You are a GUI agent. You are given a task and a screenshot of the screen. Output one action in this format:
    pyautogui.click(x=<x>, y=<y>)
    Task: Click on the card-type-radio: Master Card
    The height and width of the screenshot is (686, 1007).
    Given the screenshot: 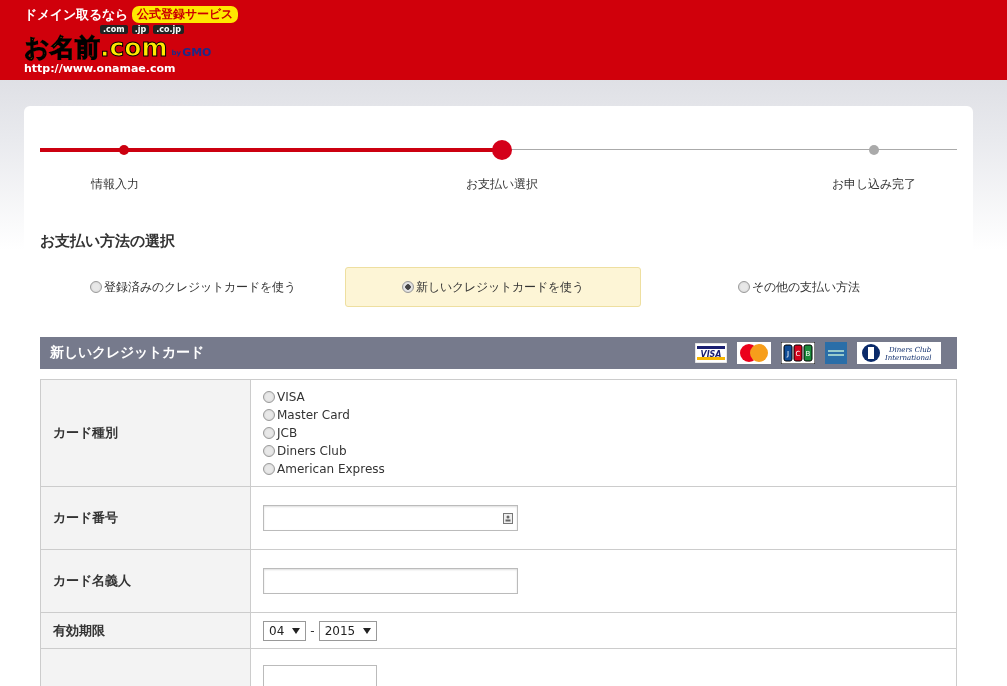 What is the action you would take?
    pyautogui.click(x=306, y=415)
    